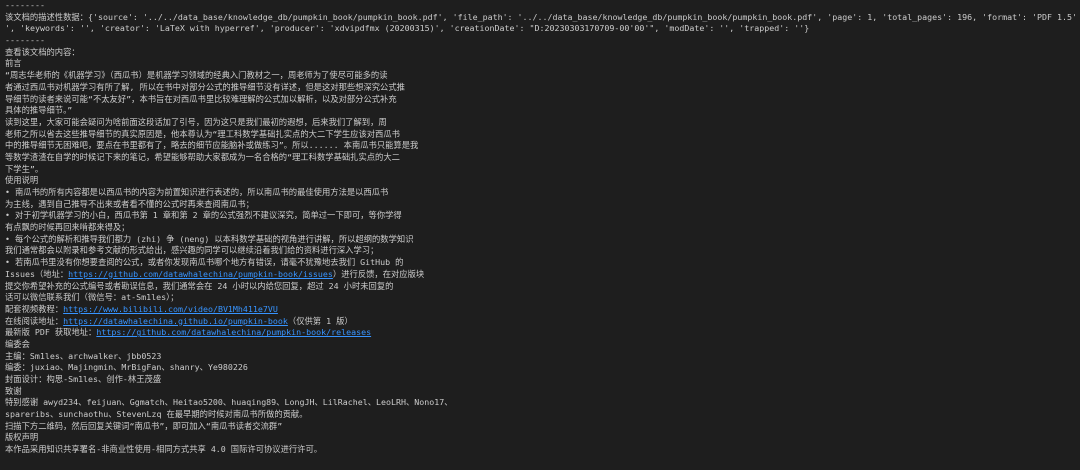  What do you see at coordinates (51, 332) in the screenshot?
I see `output-text: 最新版 PDF 获取地址：` at bounding box center [51, 332].